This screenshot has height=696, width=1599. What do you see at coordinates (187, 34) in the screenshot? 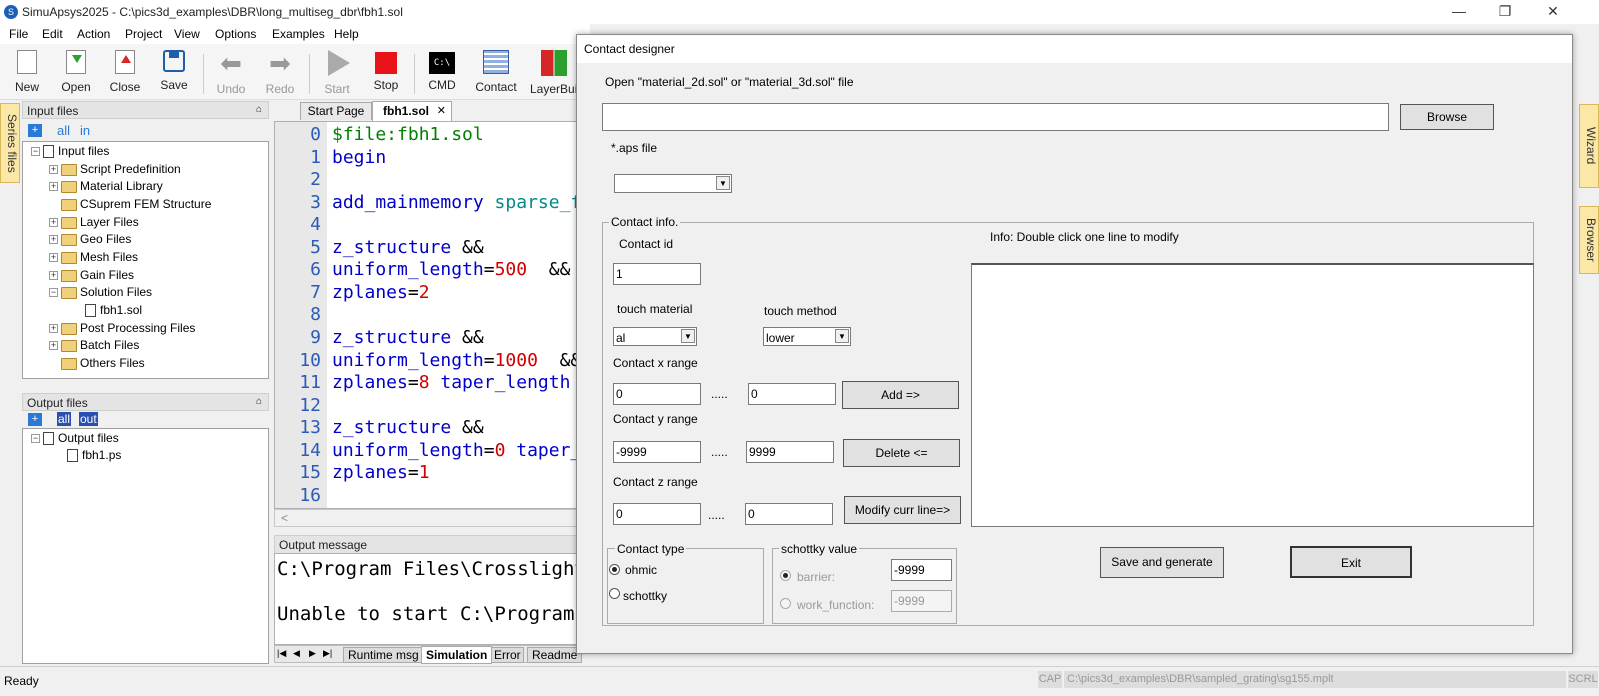
I see `menu-view: View` at bounding box center [187, 34].